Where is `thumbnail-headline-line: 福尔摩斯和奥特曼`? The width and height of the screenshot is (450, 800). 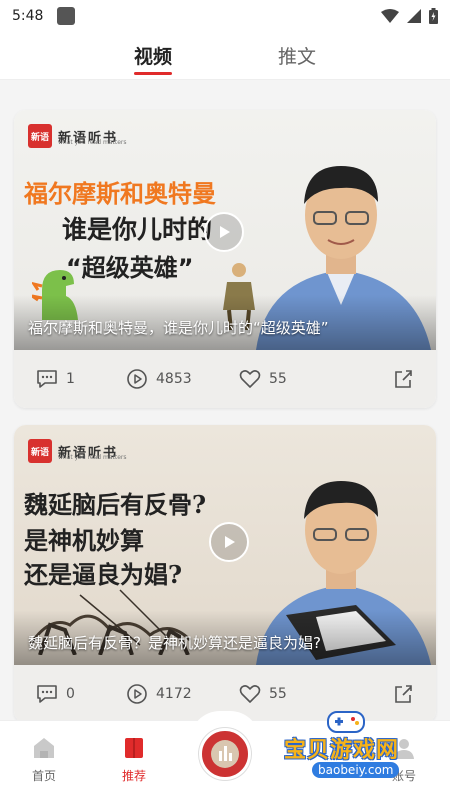
thumbnail-headline-line: 福尔摩斯和奥特曼 is located at coordinates (120, 194).